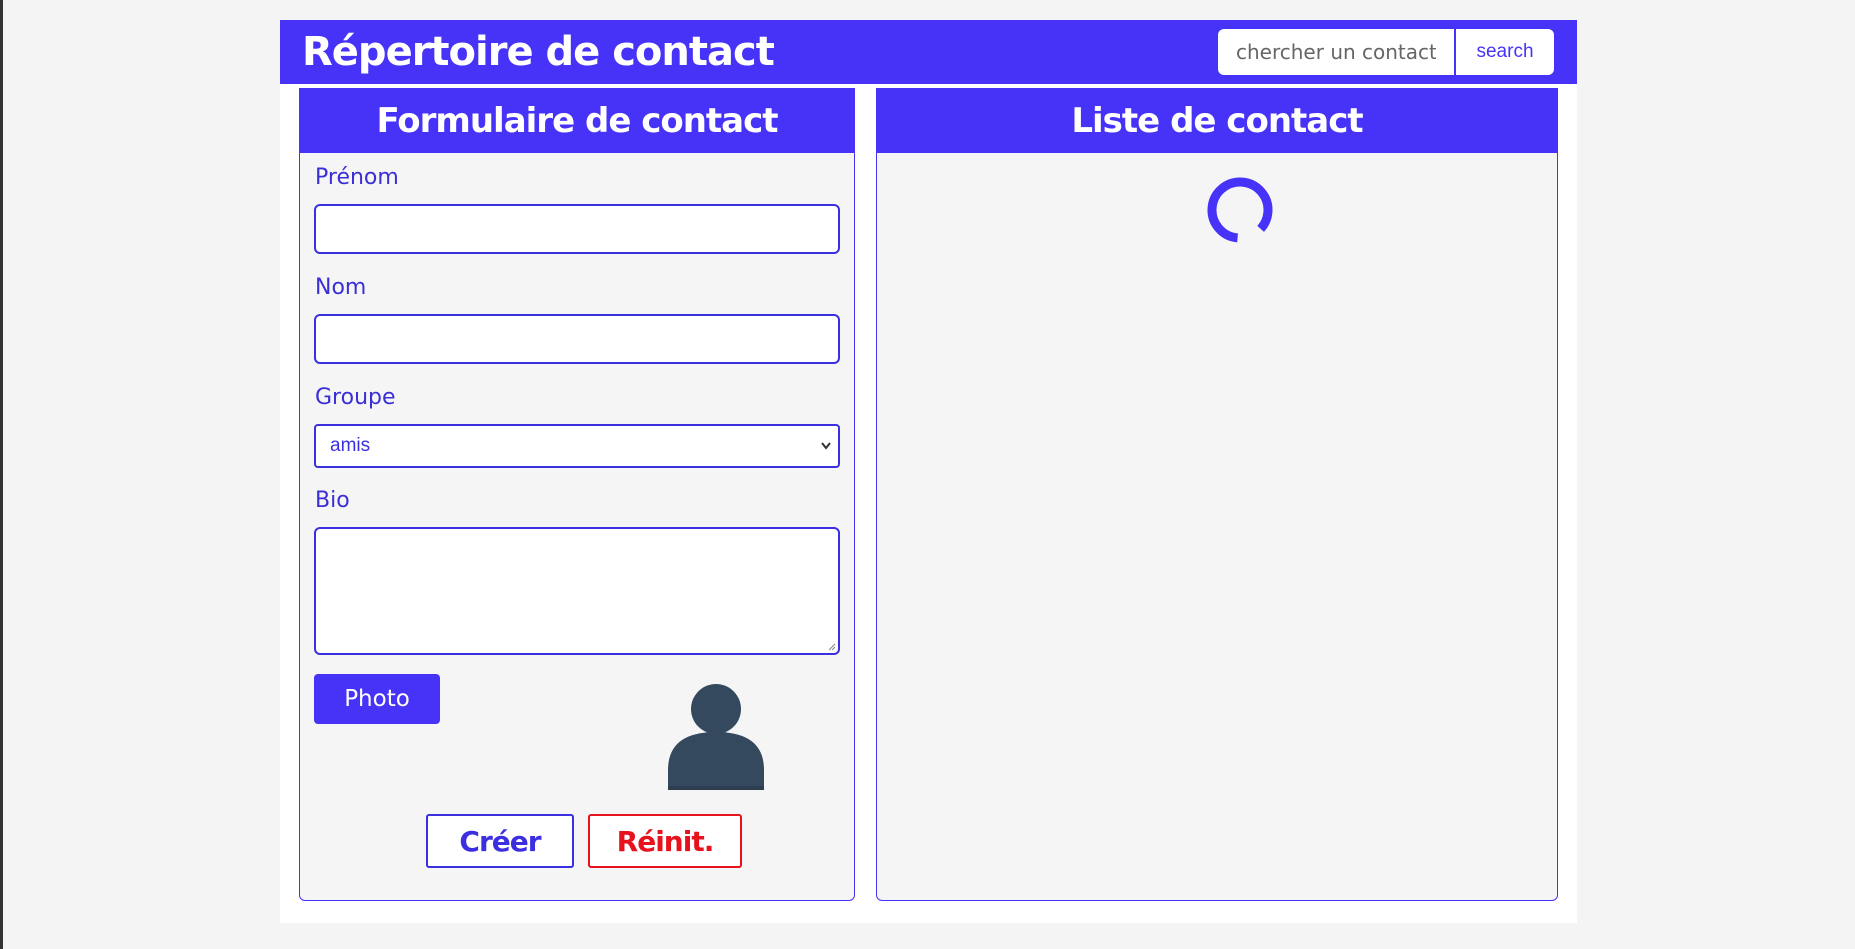 This screenshot has height=949, width=1855. What do you see at coordinates (500, 841) in the screenshot?
I see `create-button: Créer` at bounding box center [500, 841].